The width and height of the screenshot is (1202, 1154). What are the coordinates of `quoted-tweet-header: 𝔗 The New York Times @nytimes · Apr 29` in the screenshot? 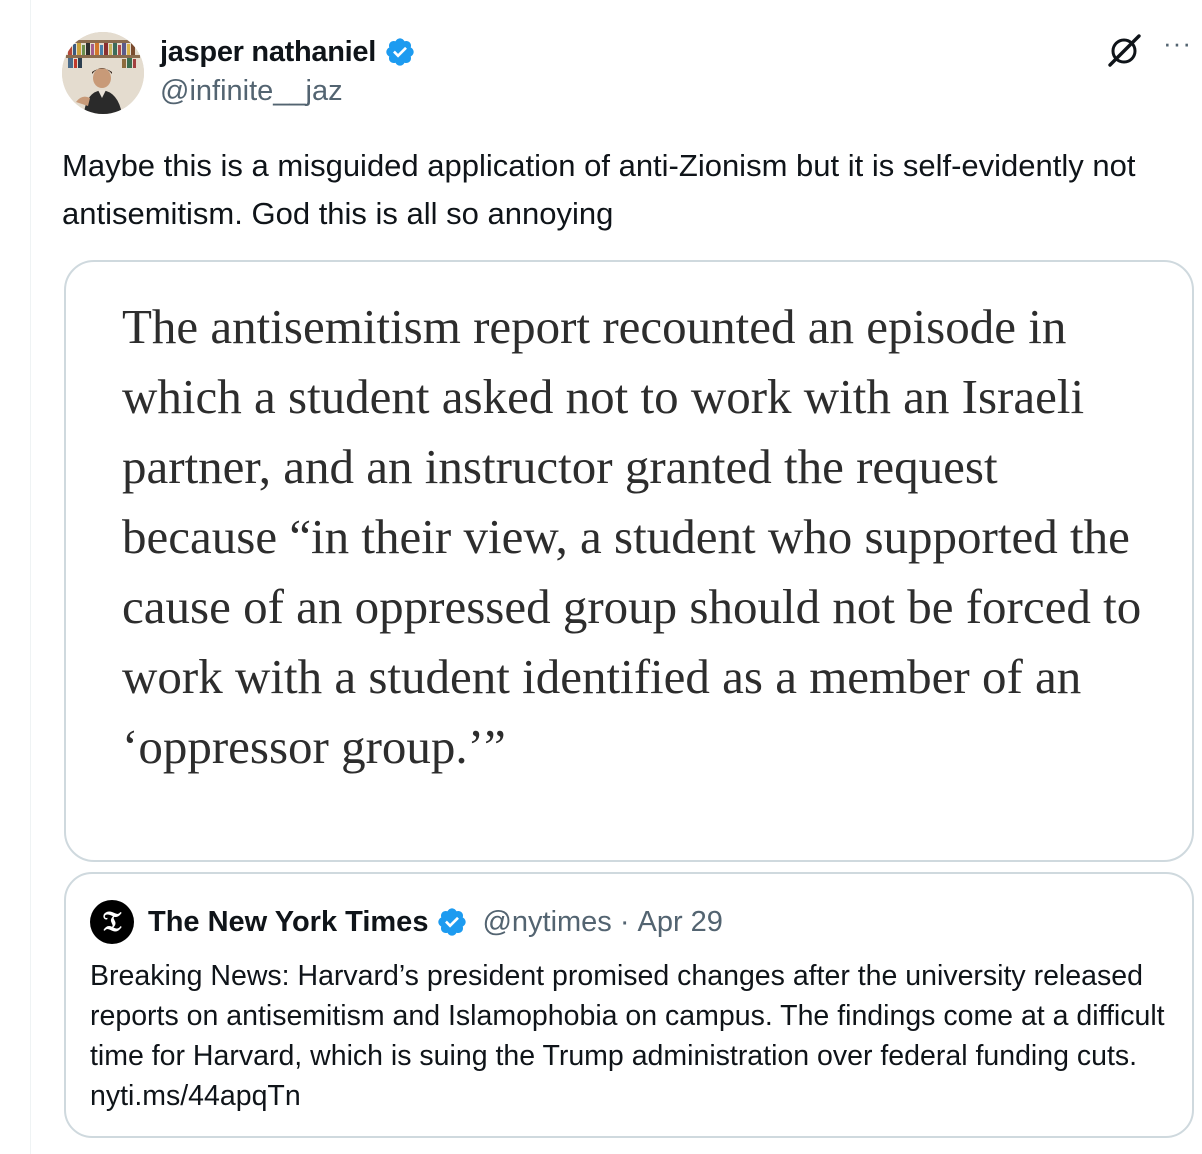 It's located at (406, 922).